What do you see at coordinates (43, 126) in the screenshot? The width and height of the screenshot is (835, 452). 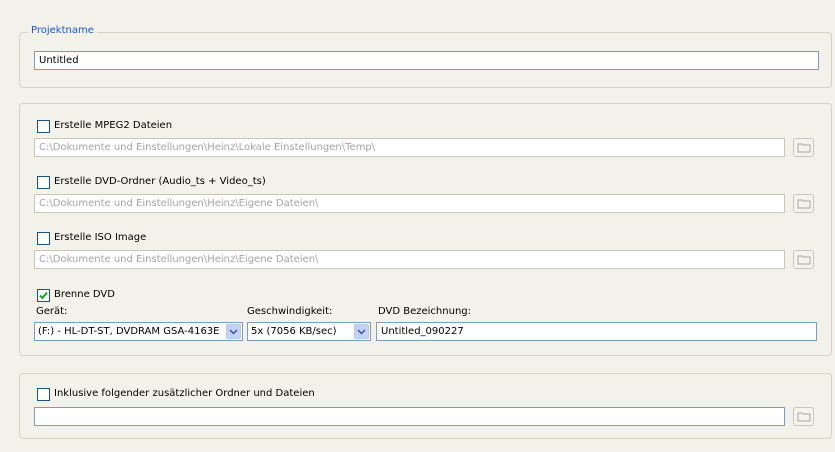 I see `mpeg2-checkbox` at bounding box center [43, 126].